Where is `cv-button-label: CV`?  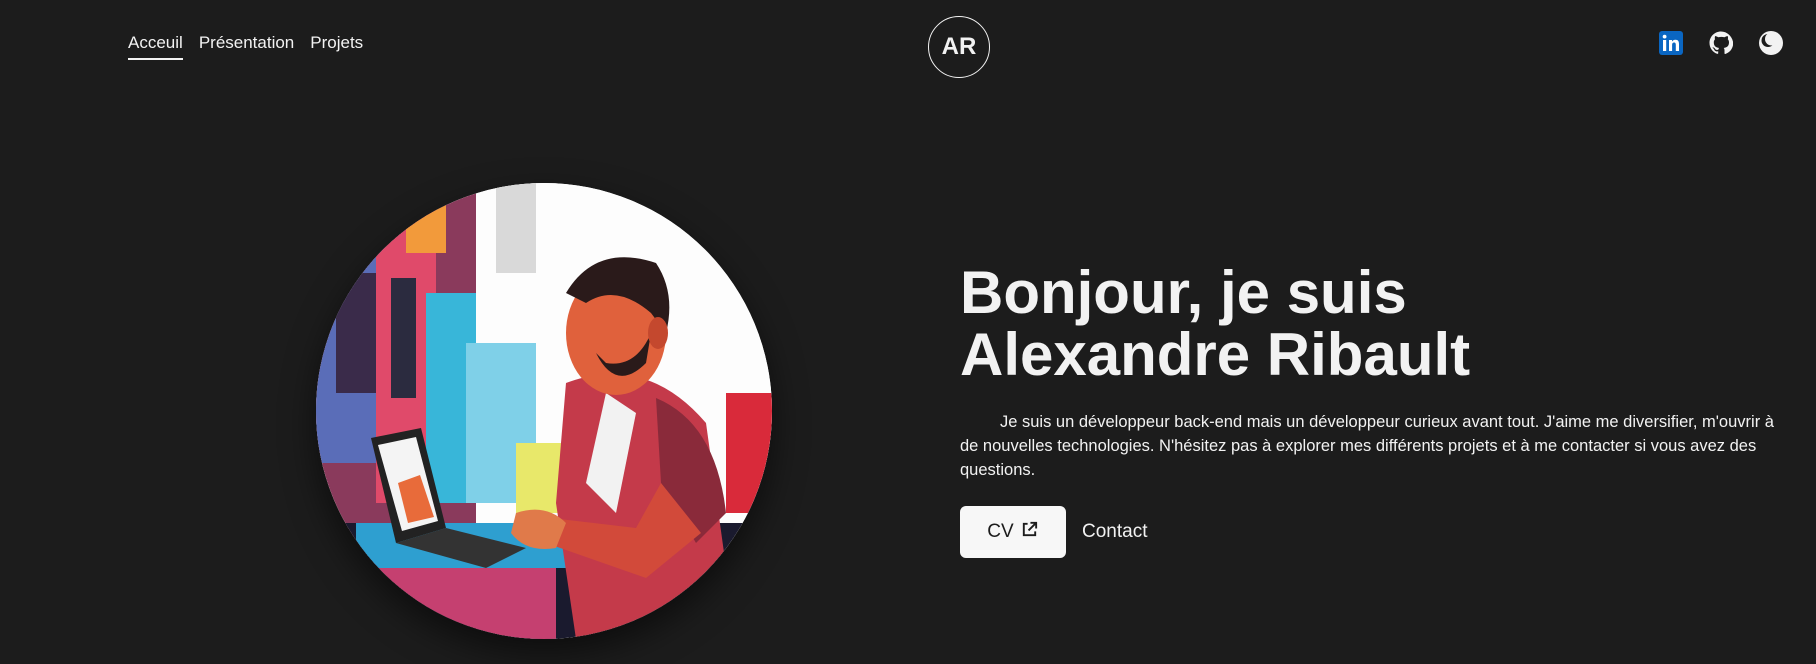 cv-button-label: CV is located at coordinates (1000, 531).